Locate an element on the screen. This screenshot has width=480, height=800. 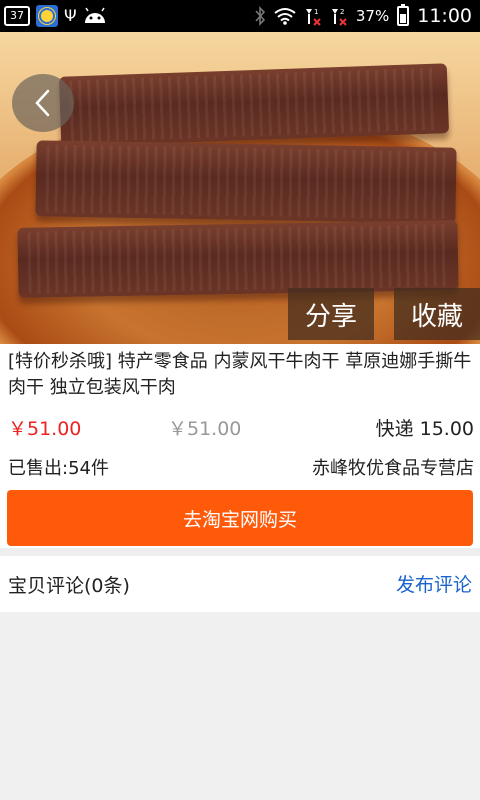
current-price: ￥51.00 is located at coordinates (45, 429).